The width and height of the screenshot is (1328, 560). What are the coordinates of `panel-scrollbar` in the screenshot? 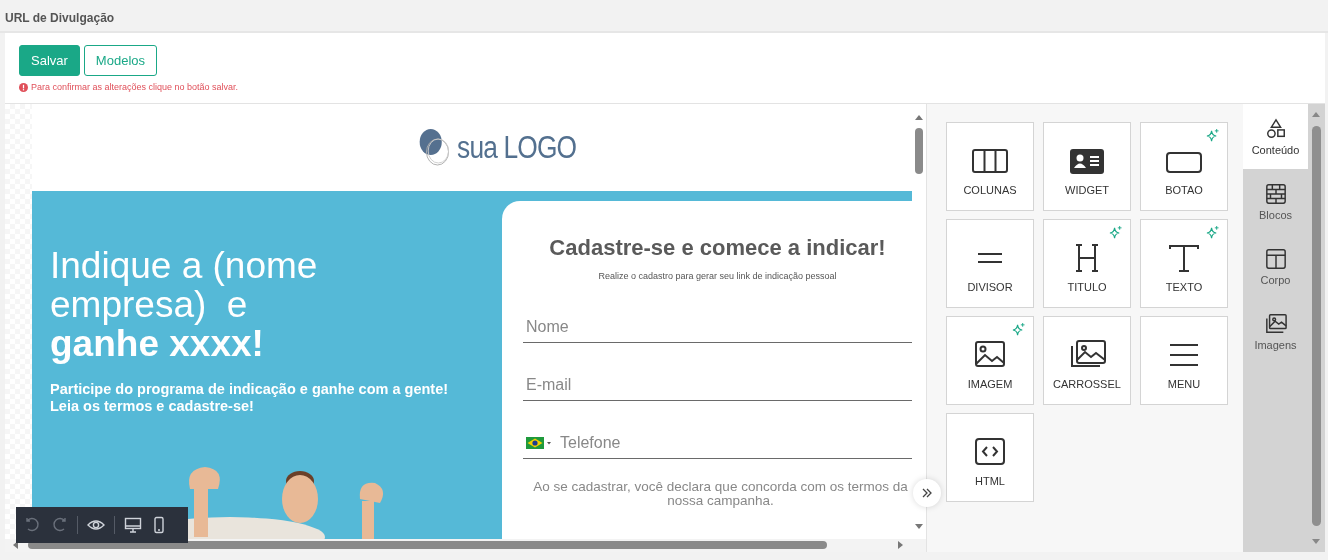 It's located at (1316, 328).